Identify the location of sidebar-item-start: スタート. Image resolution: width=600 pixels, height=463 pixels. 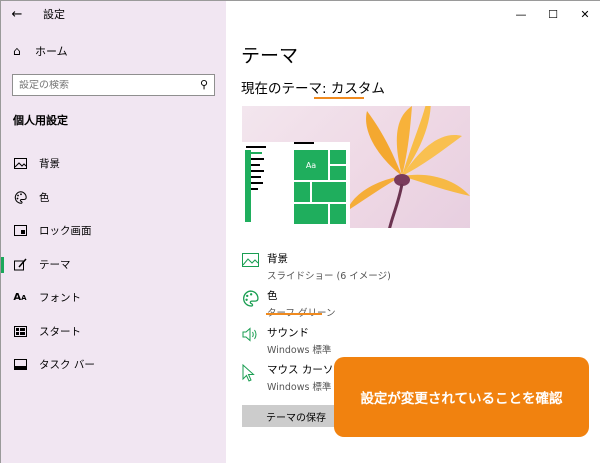
(113, 332).